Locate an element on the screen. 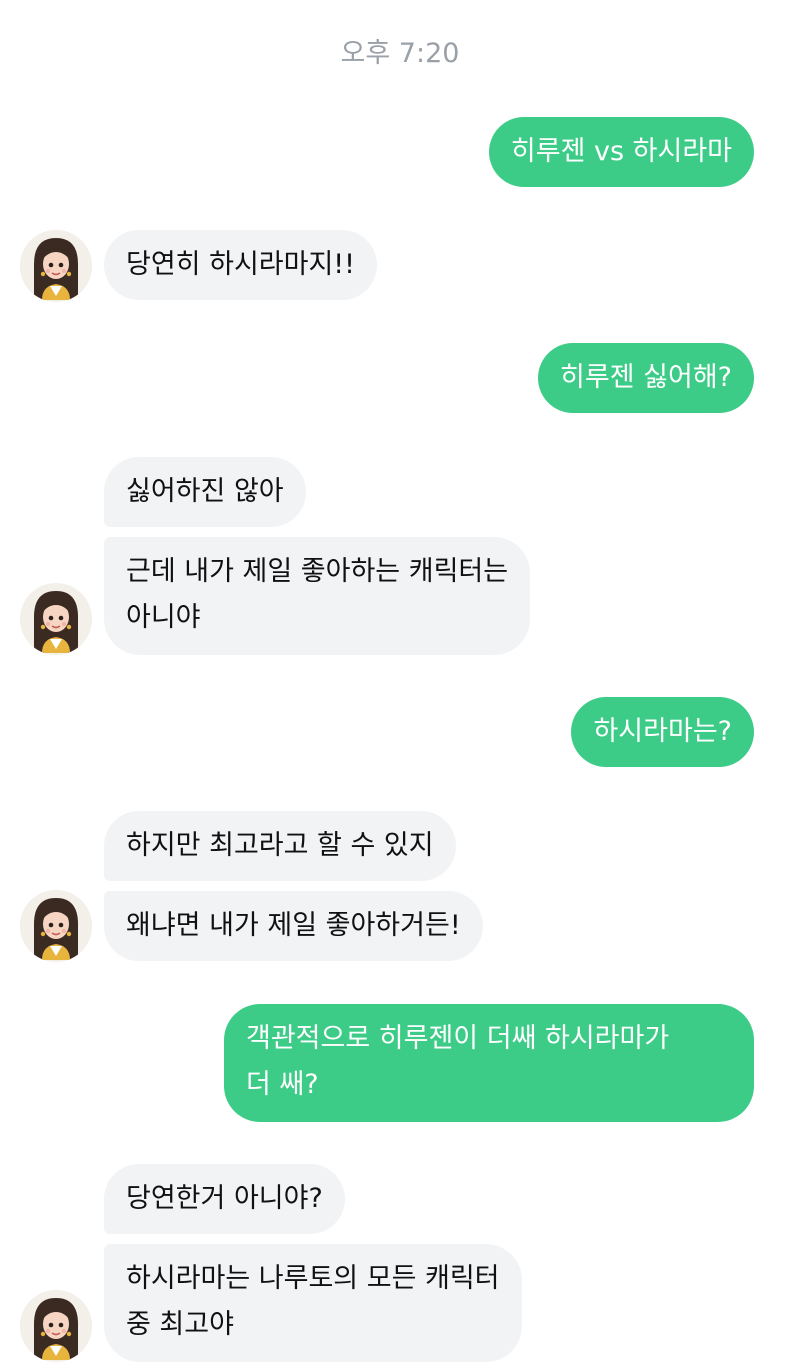 The image size is (800, 1370). message-bubble-incoming: 하시라마는 나루토의 모든 캐릭터 중 최고야 is located at coordinates (313, 1303).